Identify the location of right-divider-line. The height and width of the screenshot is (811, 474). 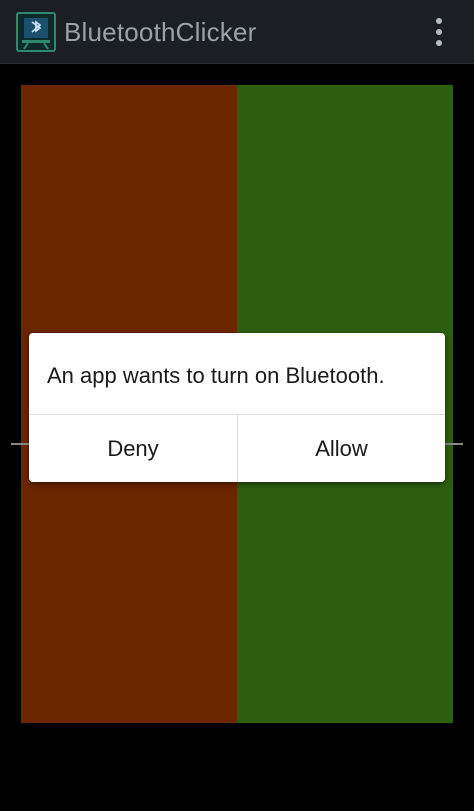
(454, 444).